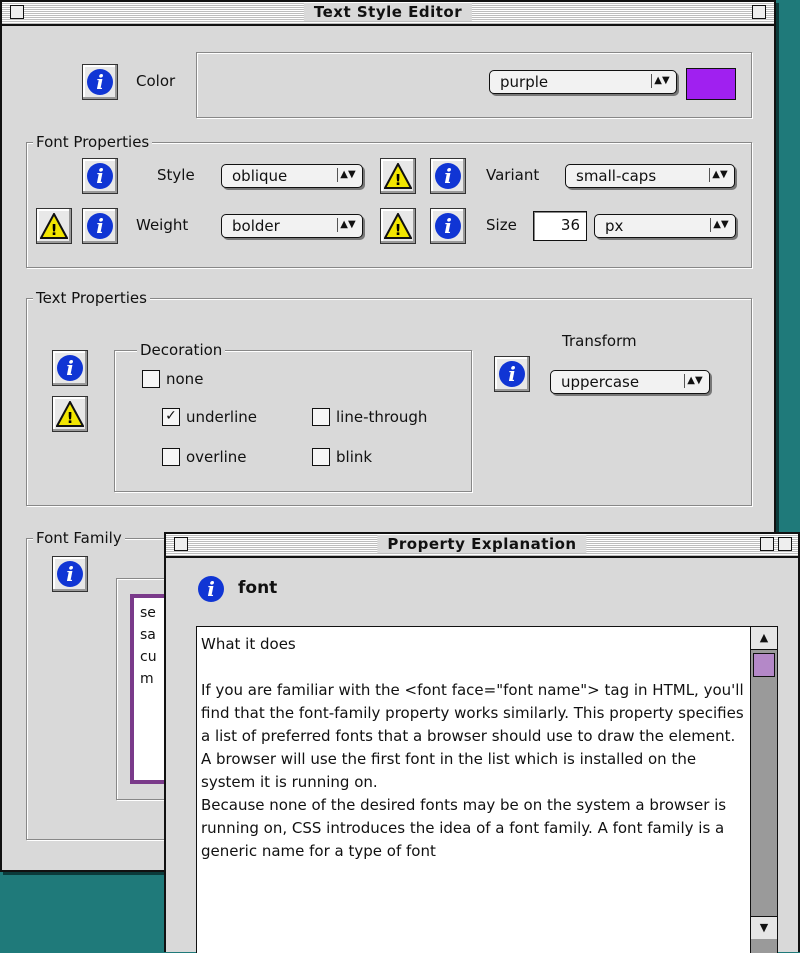 Image resolution: width=800 pixels, height=953 pixels. I want to click on color-info-button: i, so click(100, 82).